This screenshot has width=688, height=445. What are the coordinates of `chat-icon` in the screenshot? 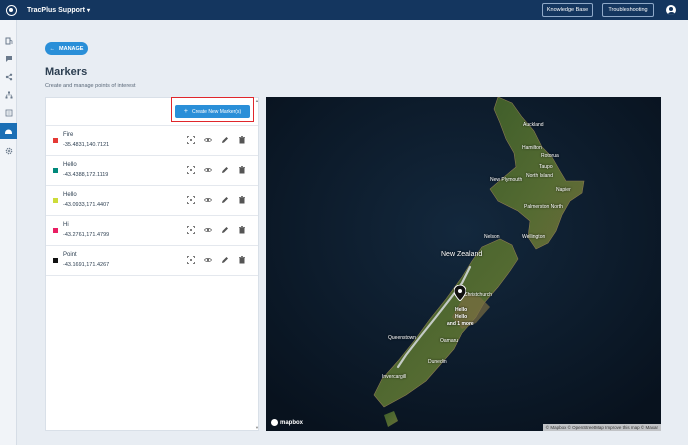 It's located at (8, 59).